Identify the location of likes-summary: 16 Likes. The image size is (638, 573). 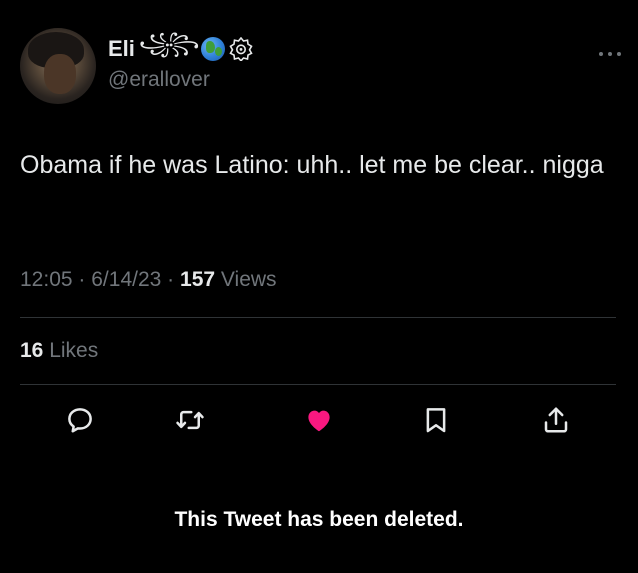
(59, 351).